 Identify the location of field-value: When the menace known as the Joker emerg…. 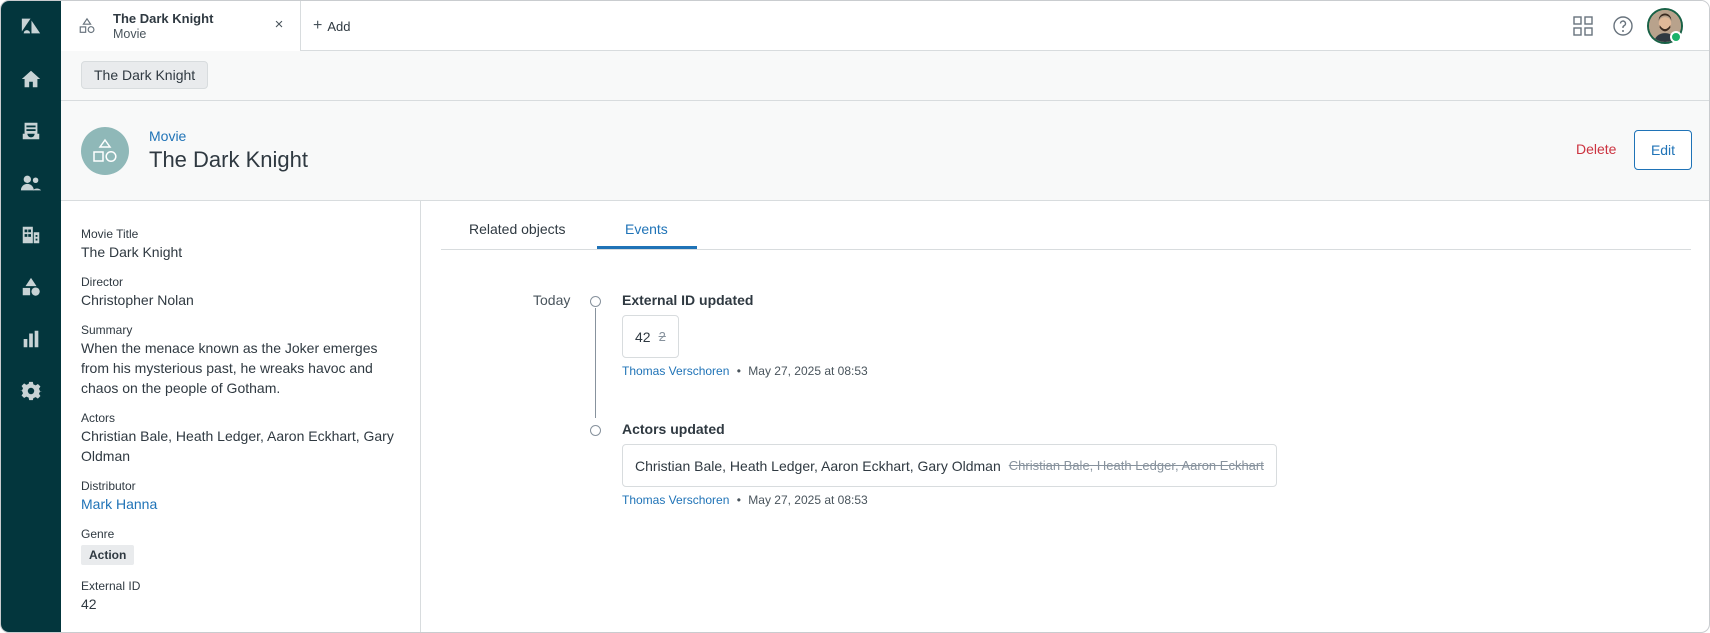
(229, 368).